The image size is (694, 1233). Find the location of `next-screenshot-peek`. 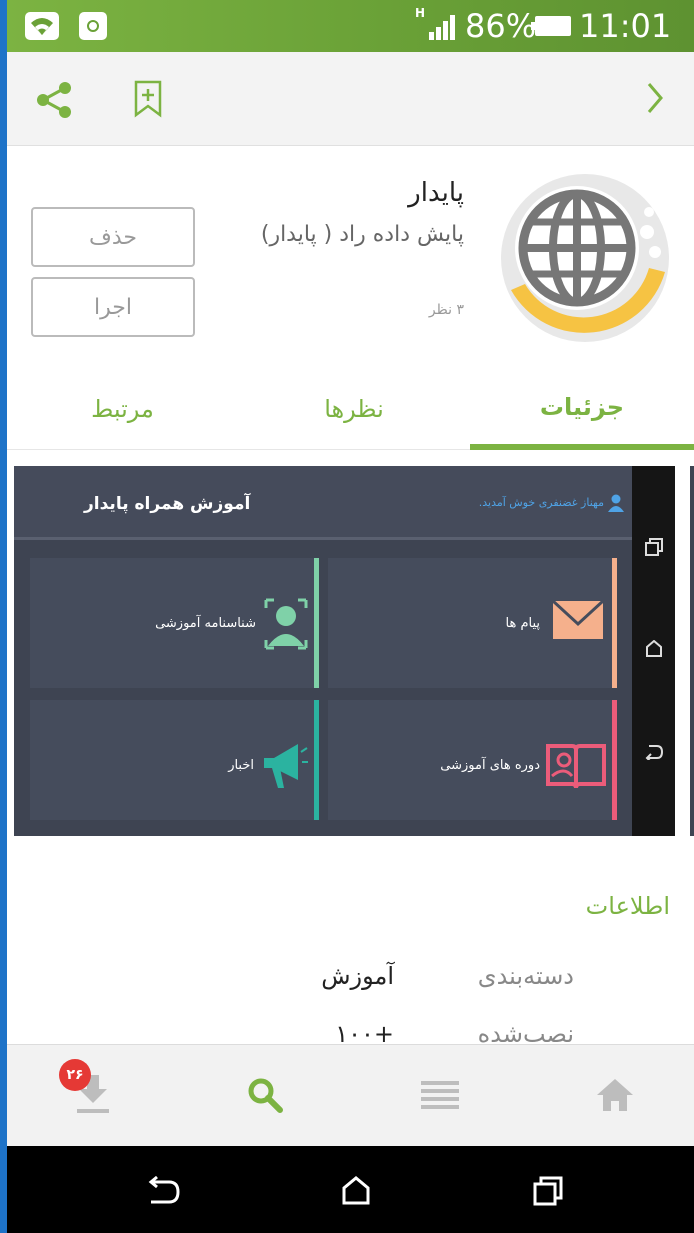

next-screenshot-peek is located at coordinates (692, 651).